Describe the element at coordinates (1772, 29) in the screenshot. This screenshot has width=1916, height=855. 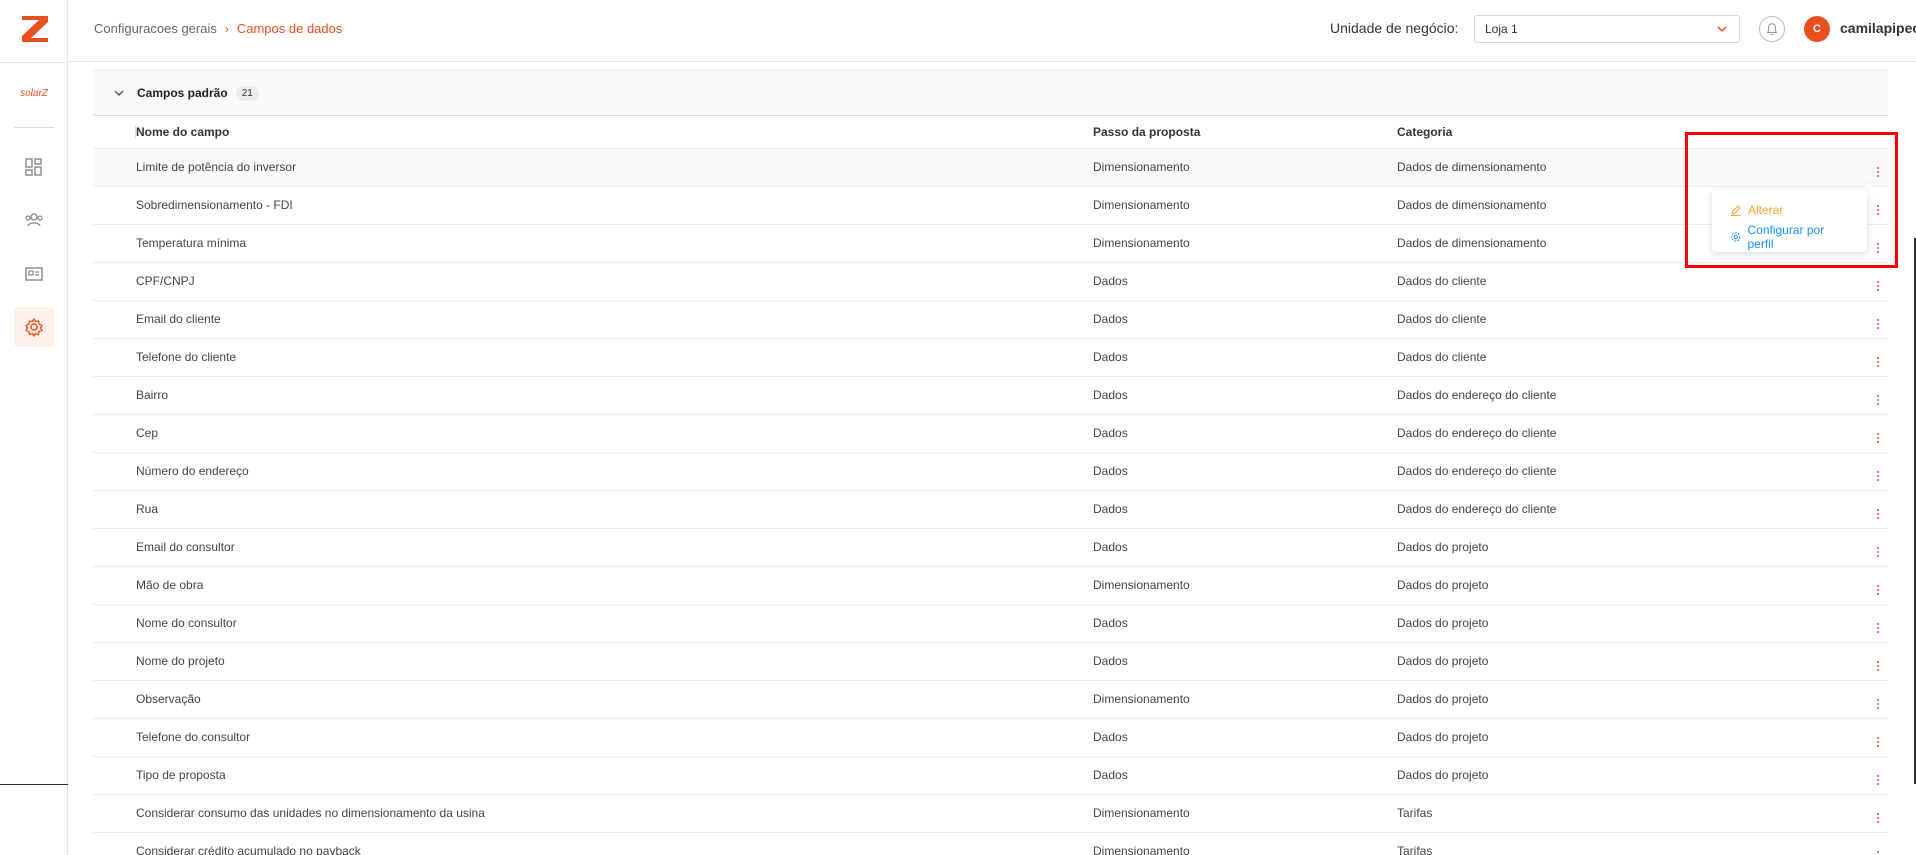
I see `notifications-button` at that location.